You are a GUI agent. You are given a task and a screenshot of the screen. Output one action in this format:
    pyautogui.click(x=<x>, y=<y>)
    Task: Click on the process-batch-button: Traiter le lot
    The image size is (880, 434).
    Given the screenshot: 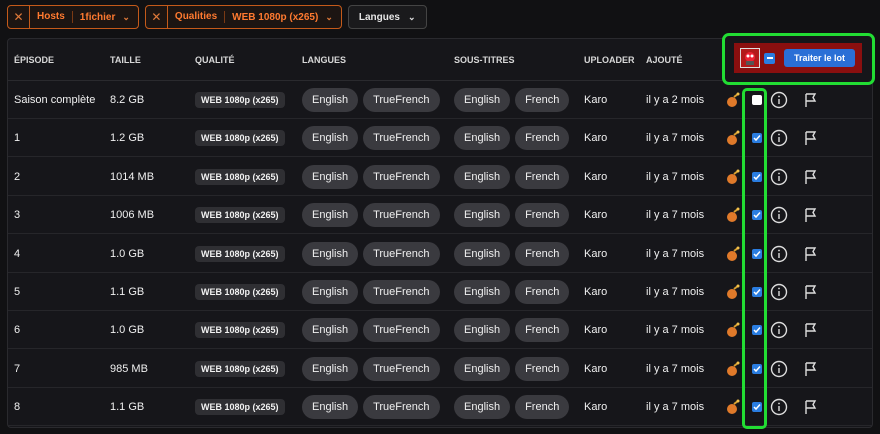 What is the action you would take?
    pyautogui.click(x=820, y=58)
    